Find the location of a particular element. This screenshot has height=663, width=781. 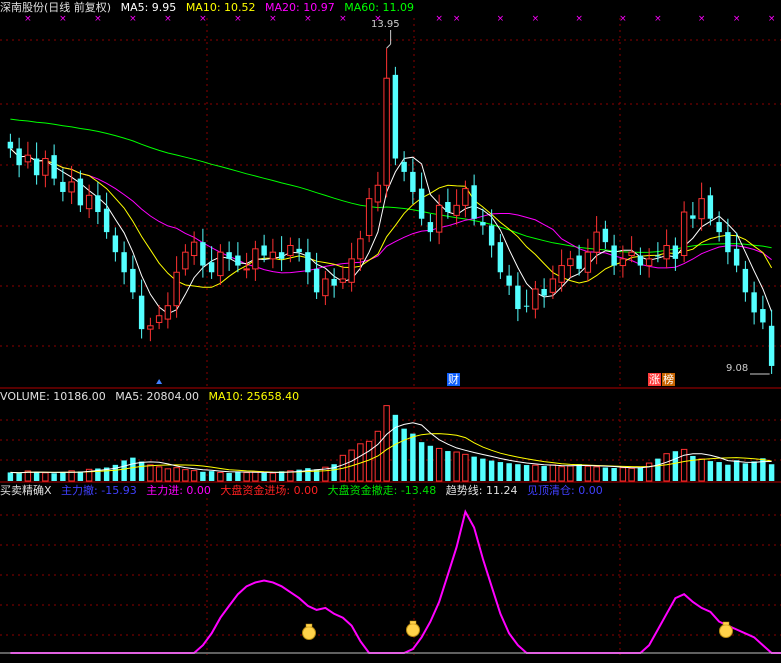

limit-up-badge: 涨 is located at coordinates (654, 379).